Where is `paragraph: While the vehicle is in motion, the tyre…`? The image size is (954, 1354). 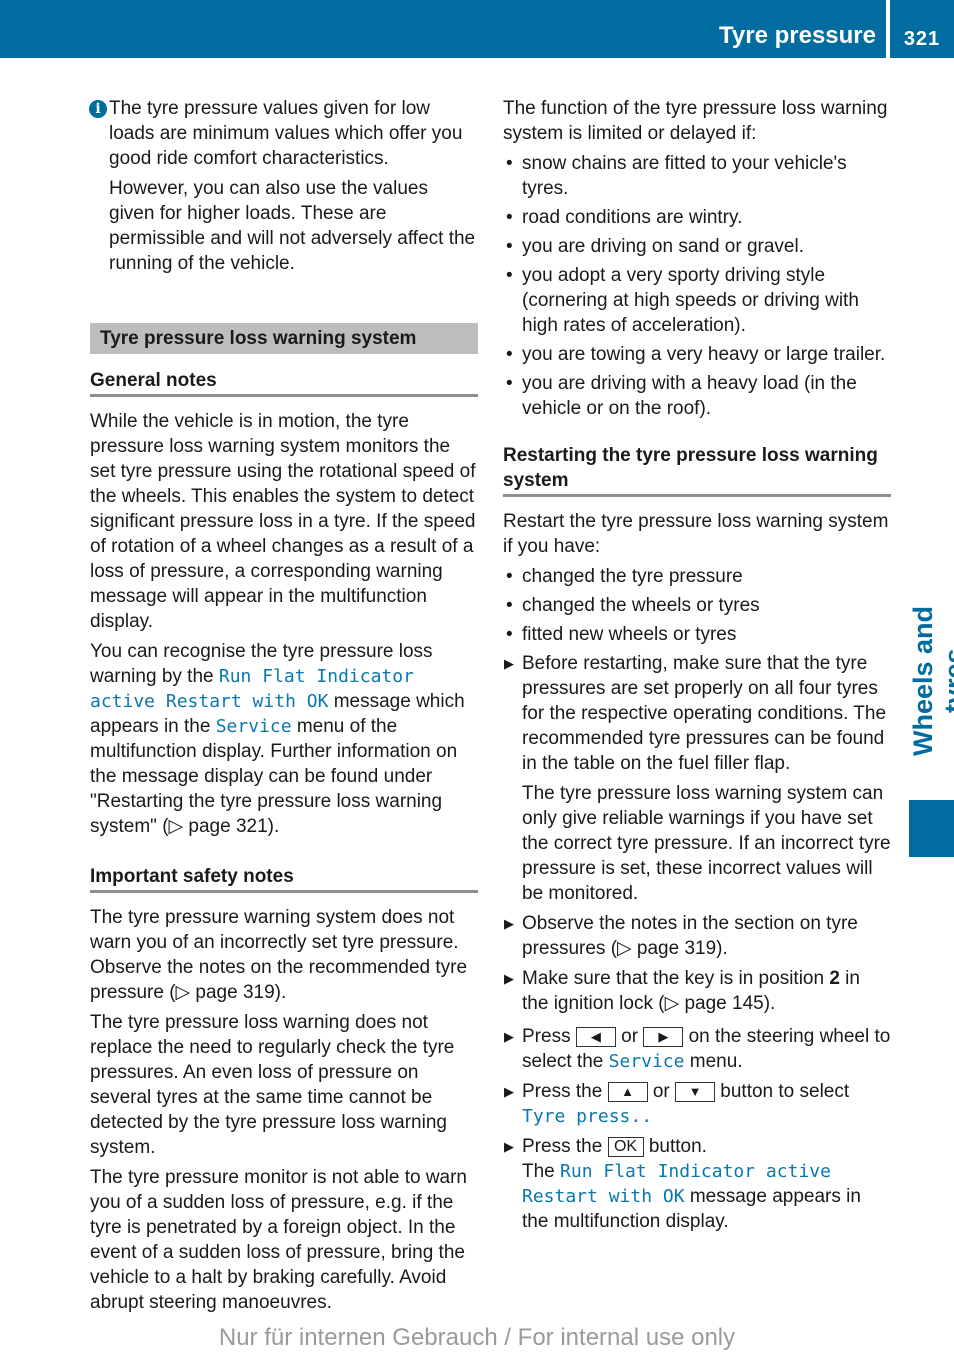 paragraph: While the vehicle is in motion, the tyre… is located at coordinates (283, 521).